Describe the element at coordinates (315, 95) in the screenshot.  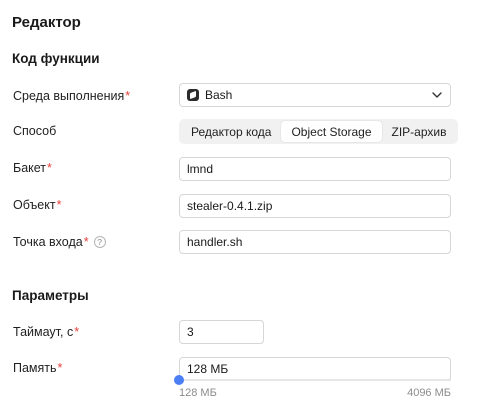
I see `runtime-select: Bash` at that location.